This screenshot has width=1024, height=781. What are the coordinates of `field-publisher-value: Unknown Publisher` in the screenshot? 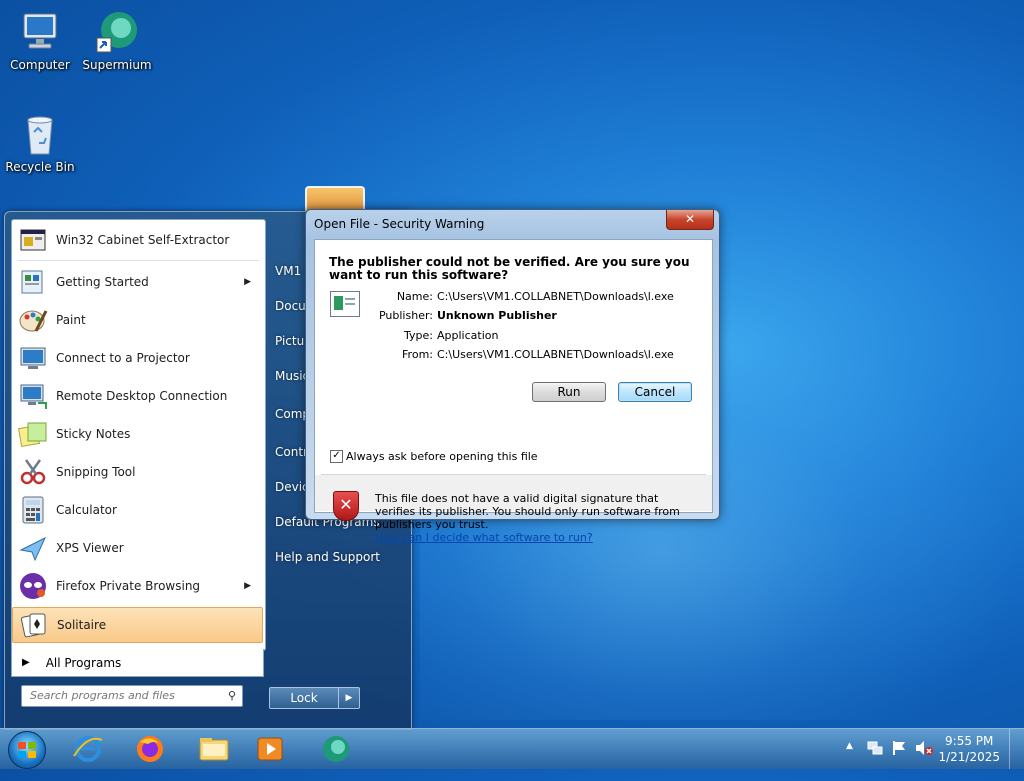 It's located at (497, 315).